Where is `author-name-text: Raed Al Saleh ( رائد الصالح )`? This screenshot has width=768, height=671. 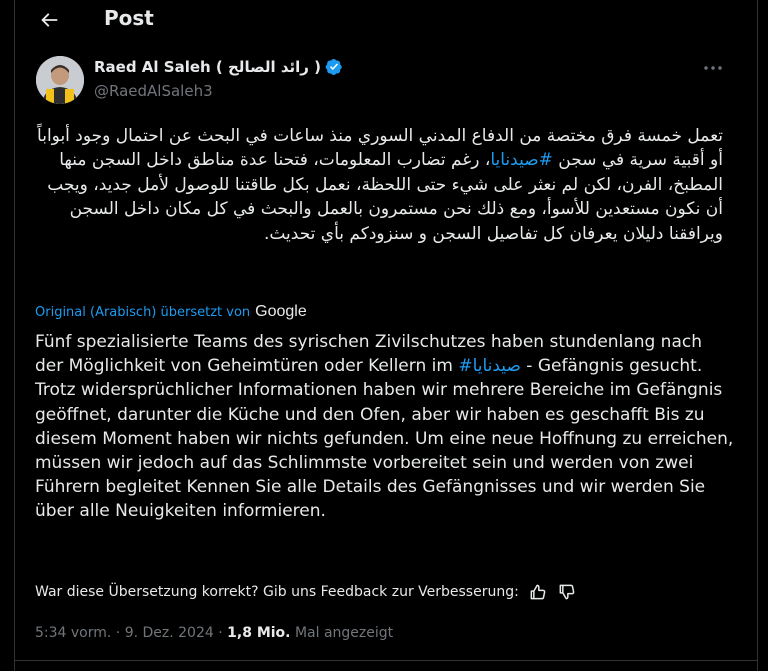 author-name-text: Raed Al Saleh ( رائد الصالح ) is located at coordinates (208, 67).